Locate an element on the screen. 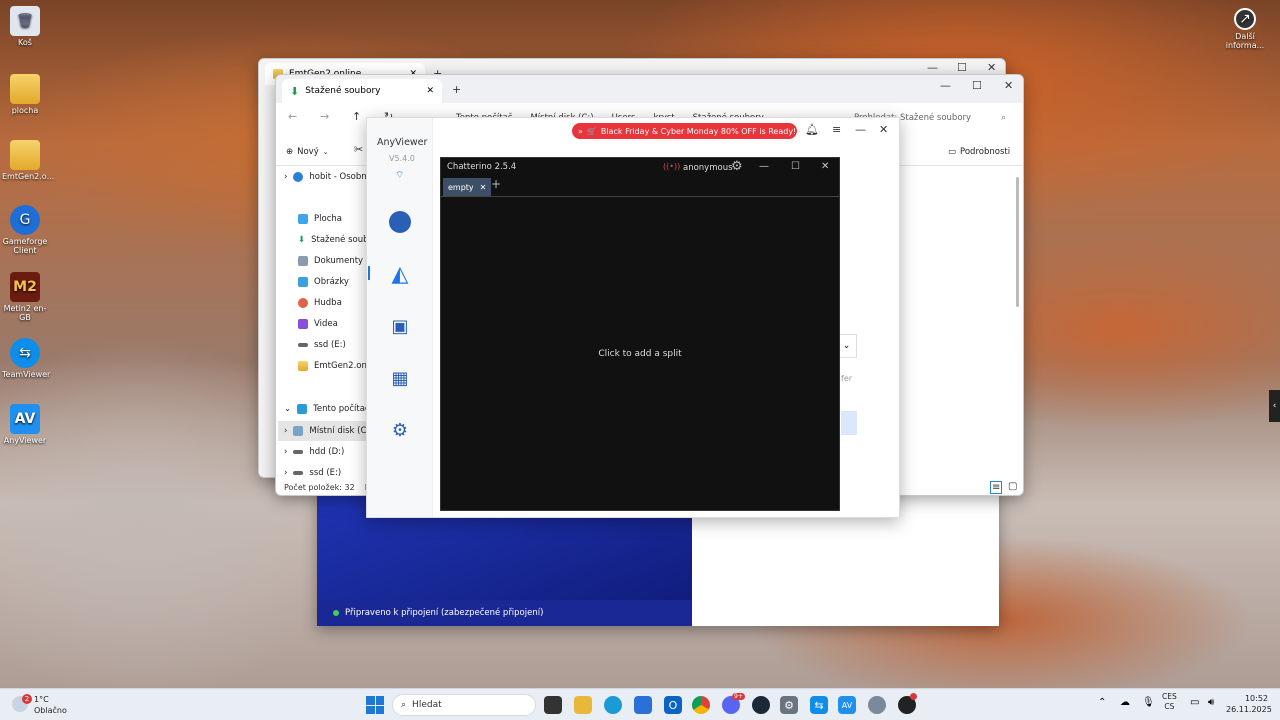 The height and width of the screenshot is (720, 1280). online-dot-icon is located at coordinates (336, 613).